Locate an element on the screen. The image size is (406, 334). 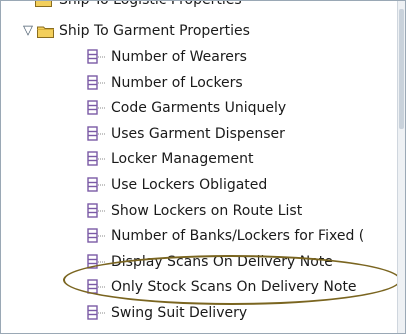
tree-item-label: Number of Wearers is located at coordinates (179, 57).